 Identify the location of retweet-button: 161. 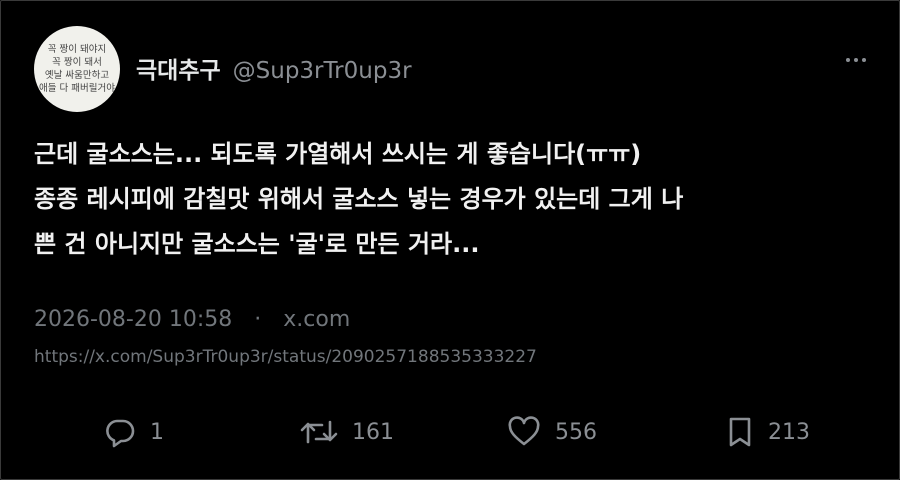
(347, 432).